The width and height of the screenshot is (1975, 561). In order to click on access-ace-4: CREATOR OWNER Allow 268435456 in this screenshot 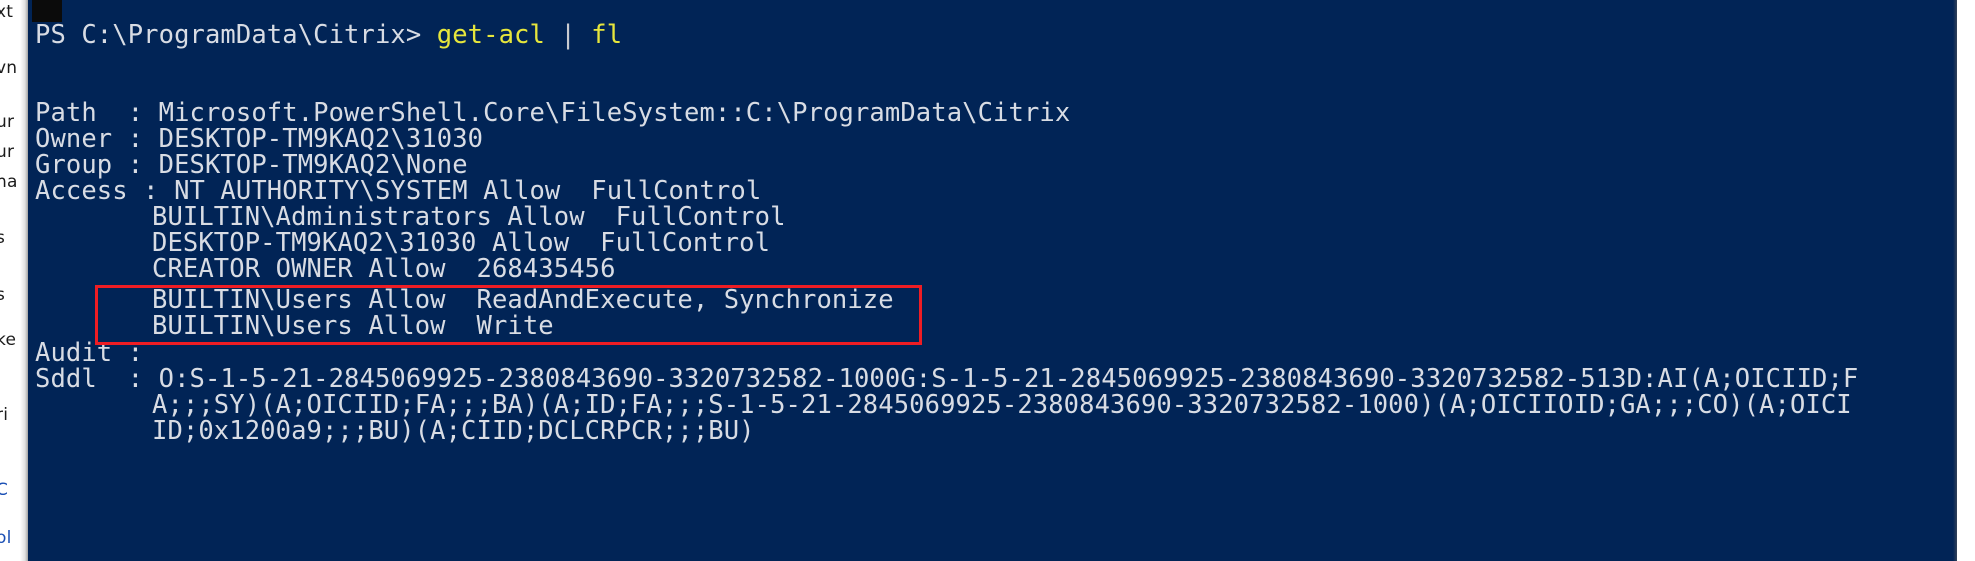, I will do `click(384, 269)`.